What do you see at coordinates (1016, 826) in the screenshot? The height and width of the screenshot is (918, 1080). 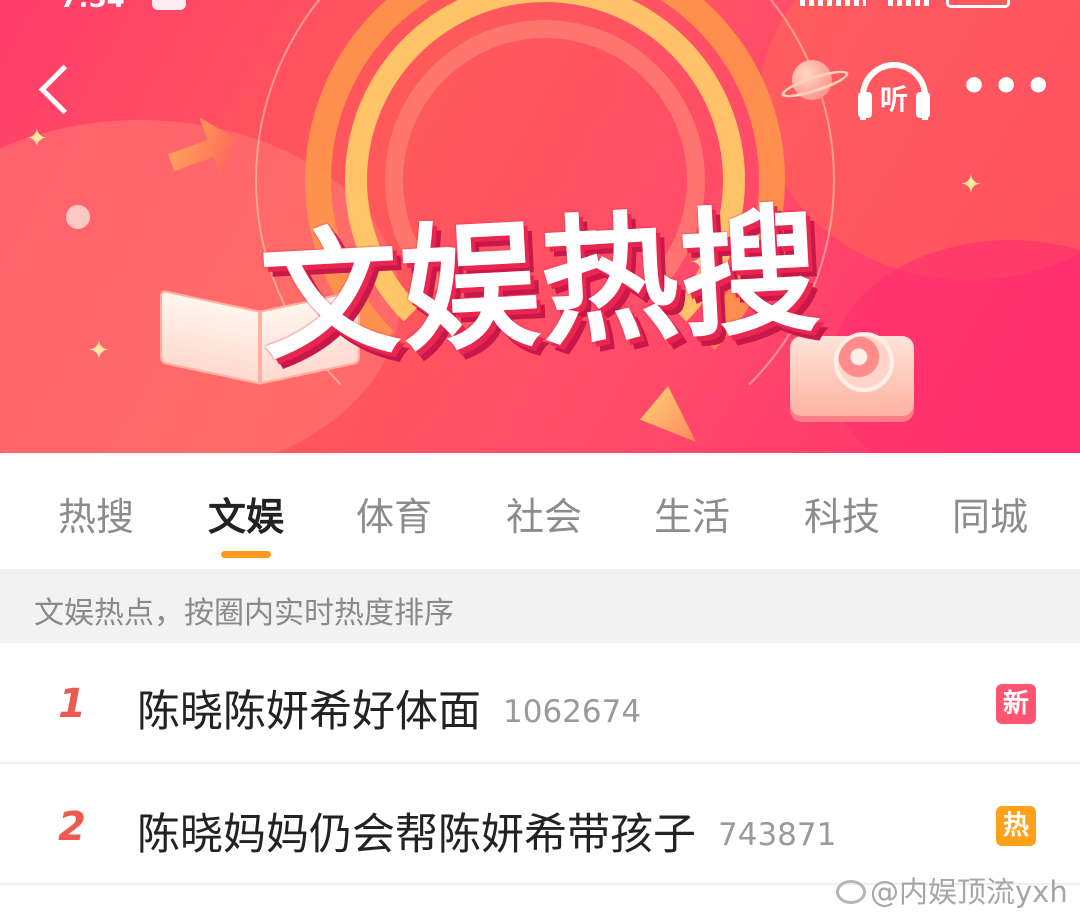 I see `hot-badge: 热` at bounding box center [1016, 826].